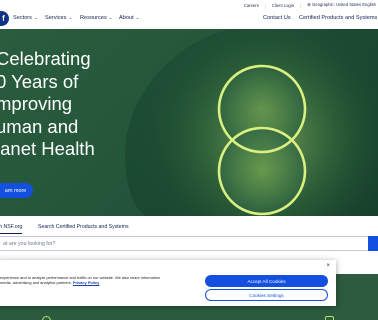 This screenshot has width=378, height=320. I want to click on language-label: Geographic: United States English, so click(343, 4).